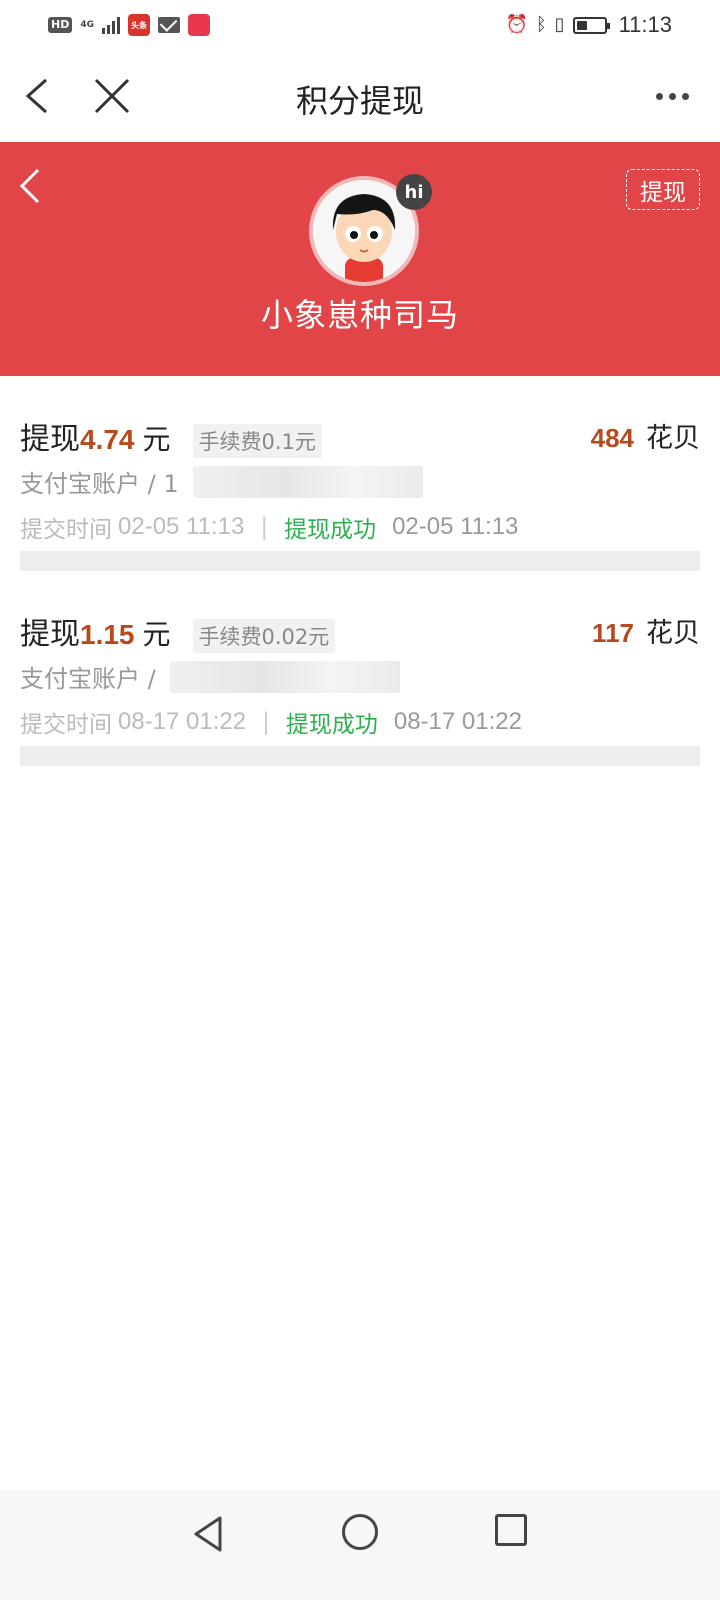 This screenshot has width=720, height=1600. I want to click on system-recents-button, so click(511, 1530).